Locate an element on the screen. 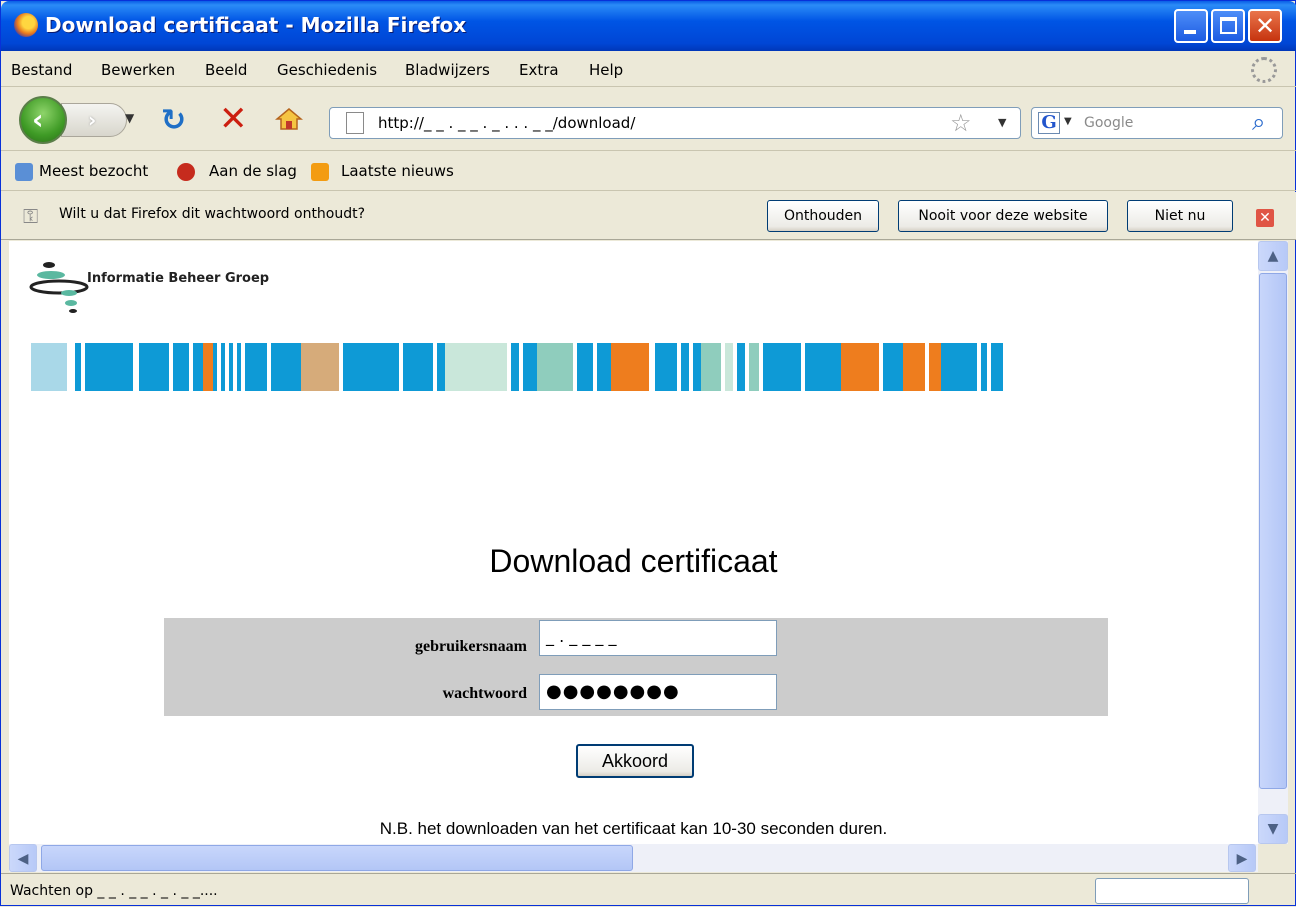 The height and width of the screenshot is (907, 1296). rss-icon is located at coordinates (320, 172).